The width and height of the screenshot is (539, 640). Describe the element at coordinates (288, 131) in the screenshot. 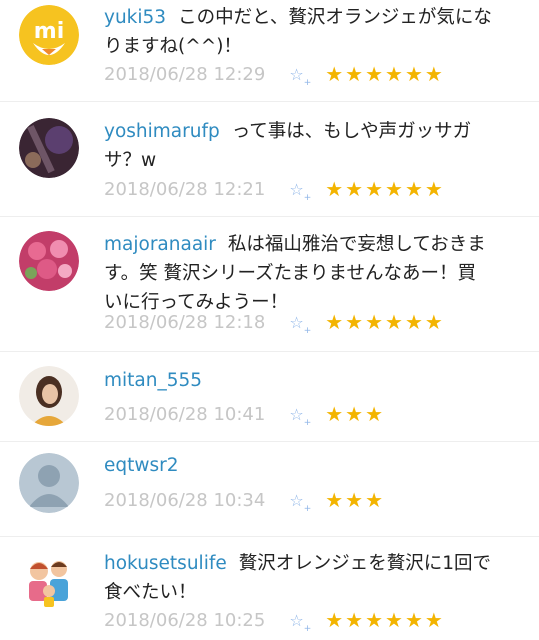

I see `comment-text-line: yoshimarufp って事は、もしや声ガッサガ` at that location.